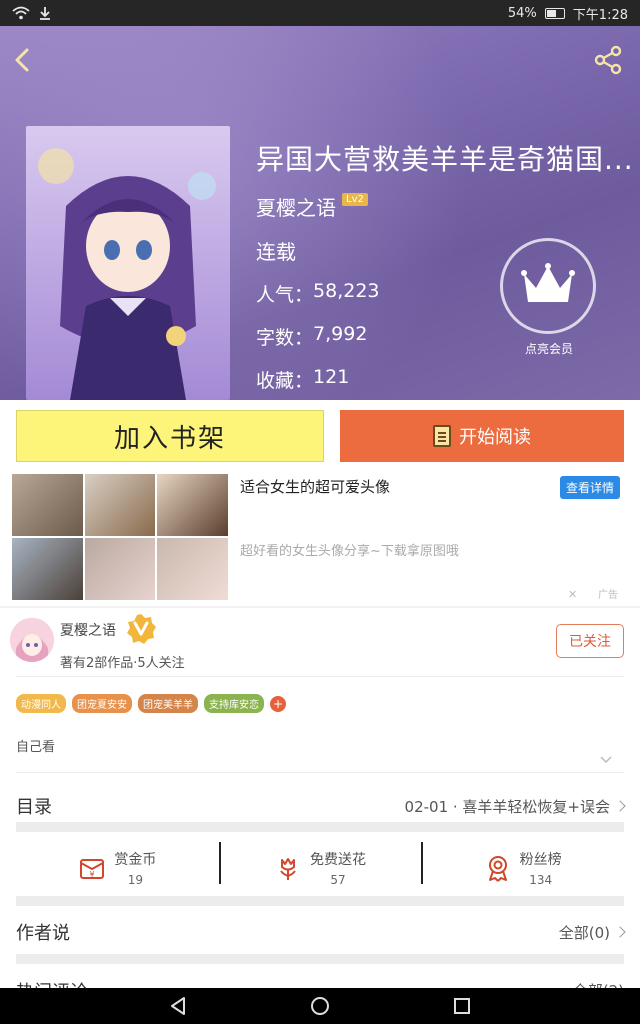 The height and width of the screenshot is (1024, 640). What do you see at coordinates (590, 641) in the screenshot?
I see `follow-button: 已关注` at bounding box center [590, 641].